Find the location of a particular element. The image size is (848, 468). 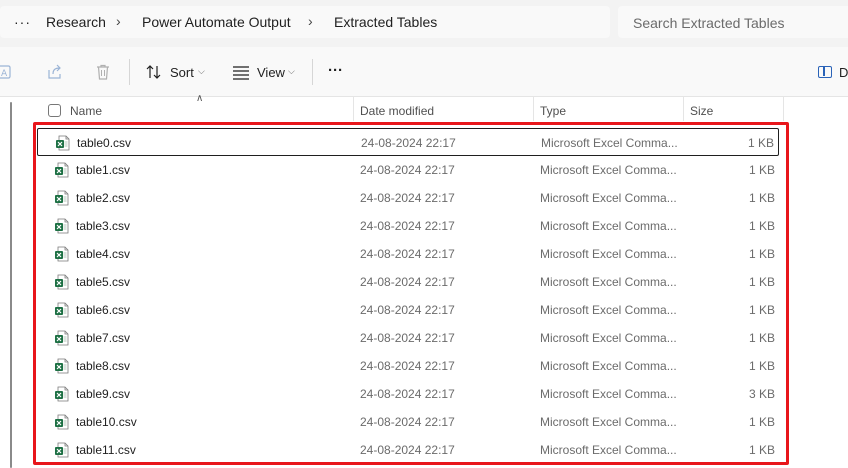

file-name: table5.csv is located at coordinates (103, 282).